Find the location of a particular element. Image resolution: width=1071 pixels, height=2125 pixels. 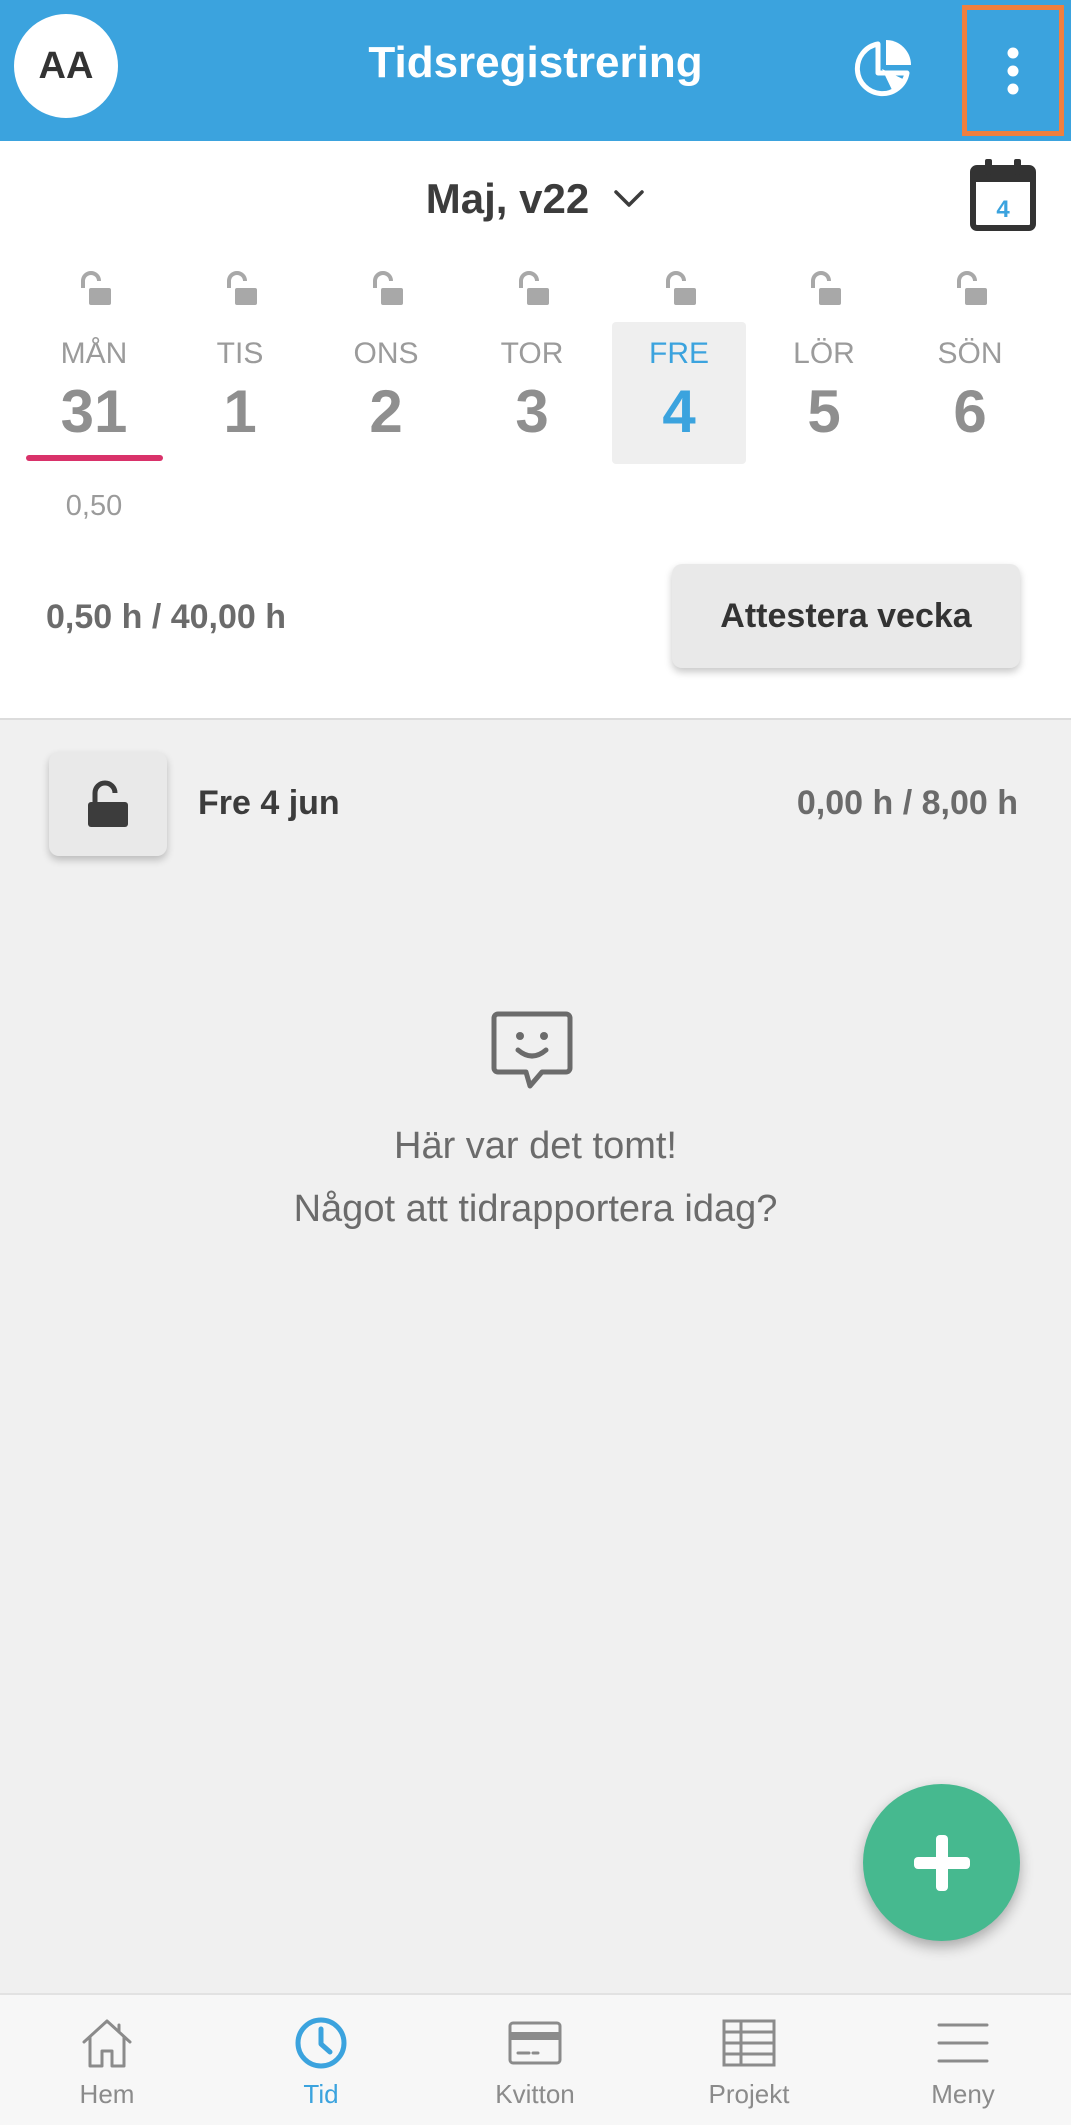

nav-label: Kvitton is located at coordinates (535, 2094).